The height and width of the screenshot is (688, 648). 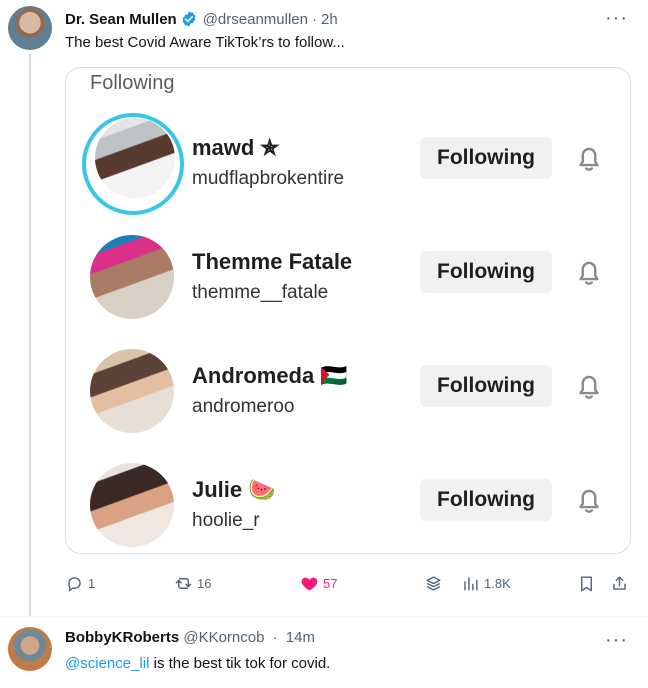 What do you see at coordinates (255, 19) in the screenshot?
I see `author-handle: @drseanmullen` at bounding box center [255, 19].